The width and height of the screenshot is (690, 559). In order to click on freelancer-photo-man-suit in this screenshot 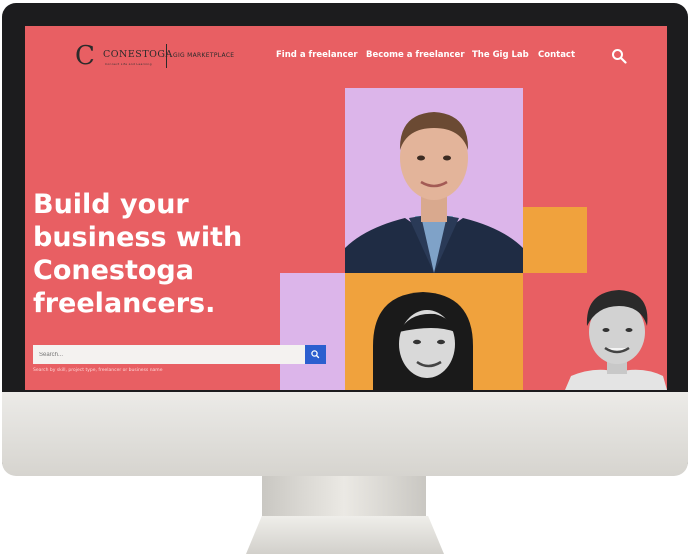, I will do `click(434, 180)`.